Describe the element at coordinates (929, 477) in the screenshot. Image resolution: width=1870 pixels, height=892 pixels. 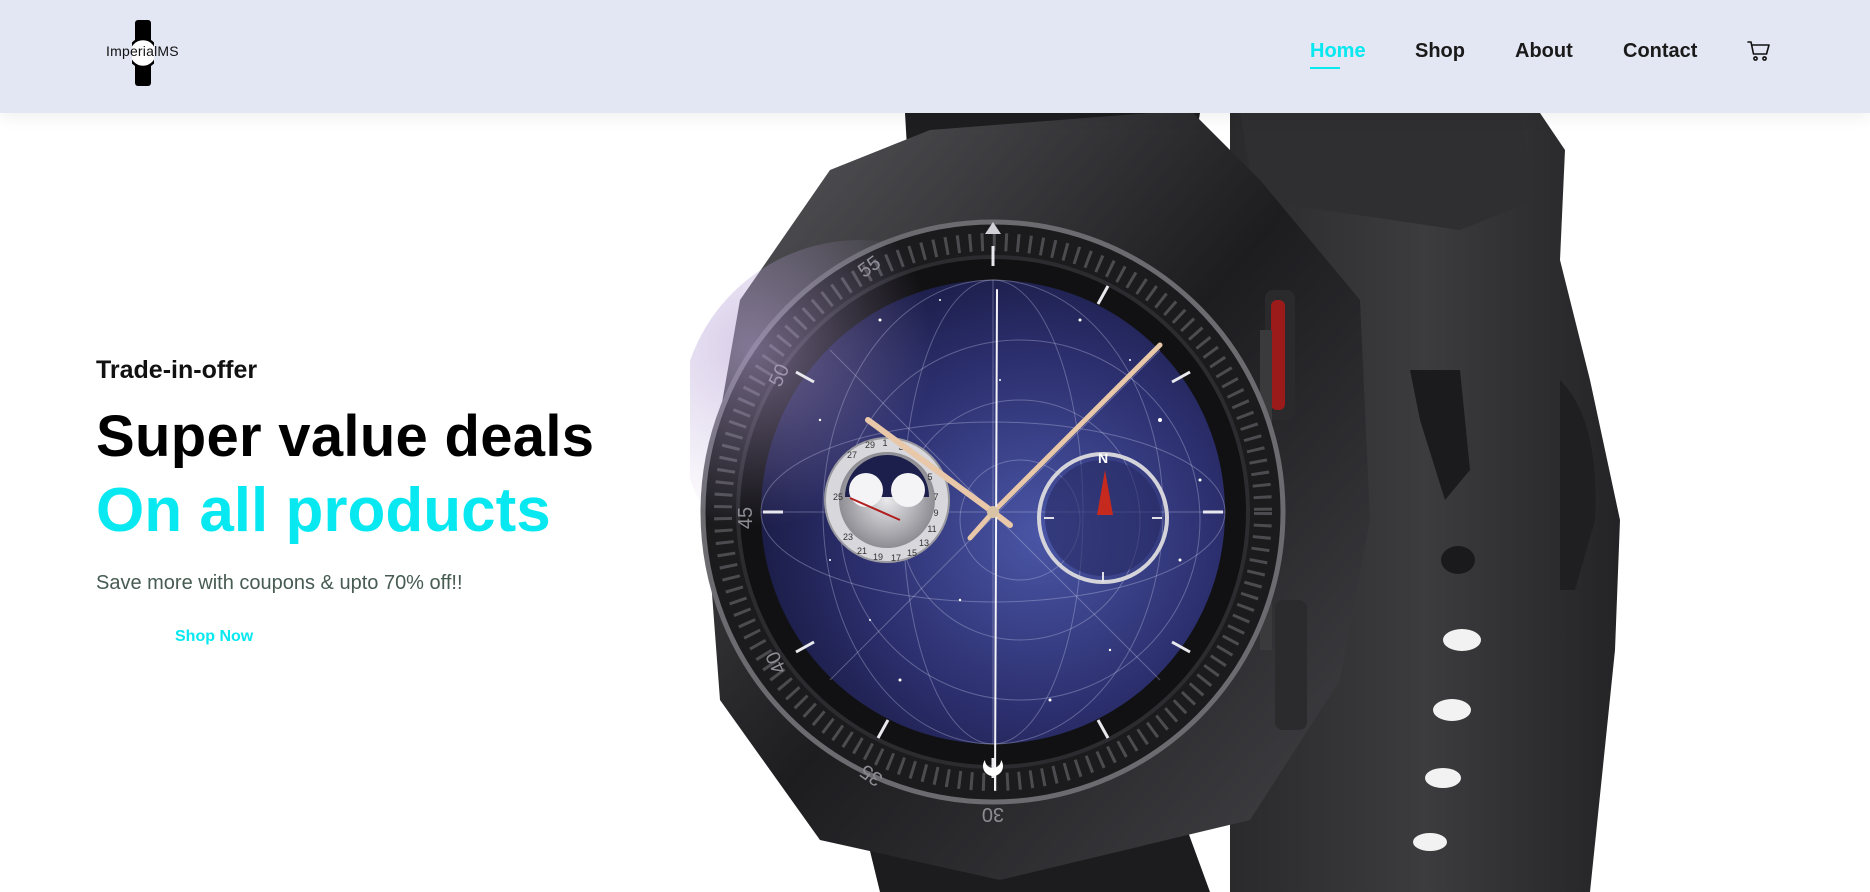
I see `moon-dial-number: 5` at that location.